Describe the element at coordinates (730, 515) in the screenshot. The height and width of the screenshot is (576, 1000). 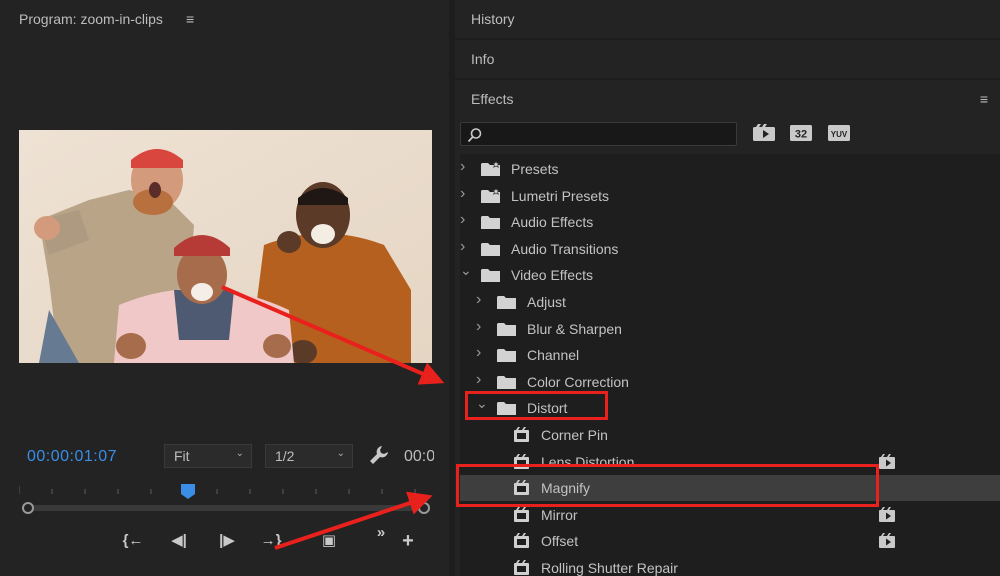
I see `tree-item-mirror: Mirror` at that location.